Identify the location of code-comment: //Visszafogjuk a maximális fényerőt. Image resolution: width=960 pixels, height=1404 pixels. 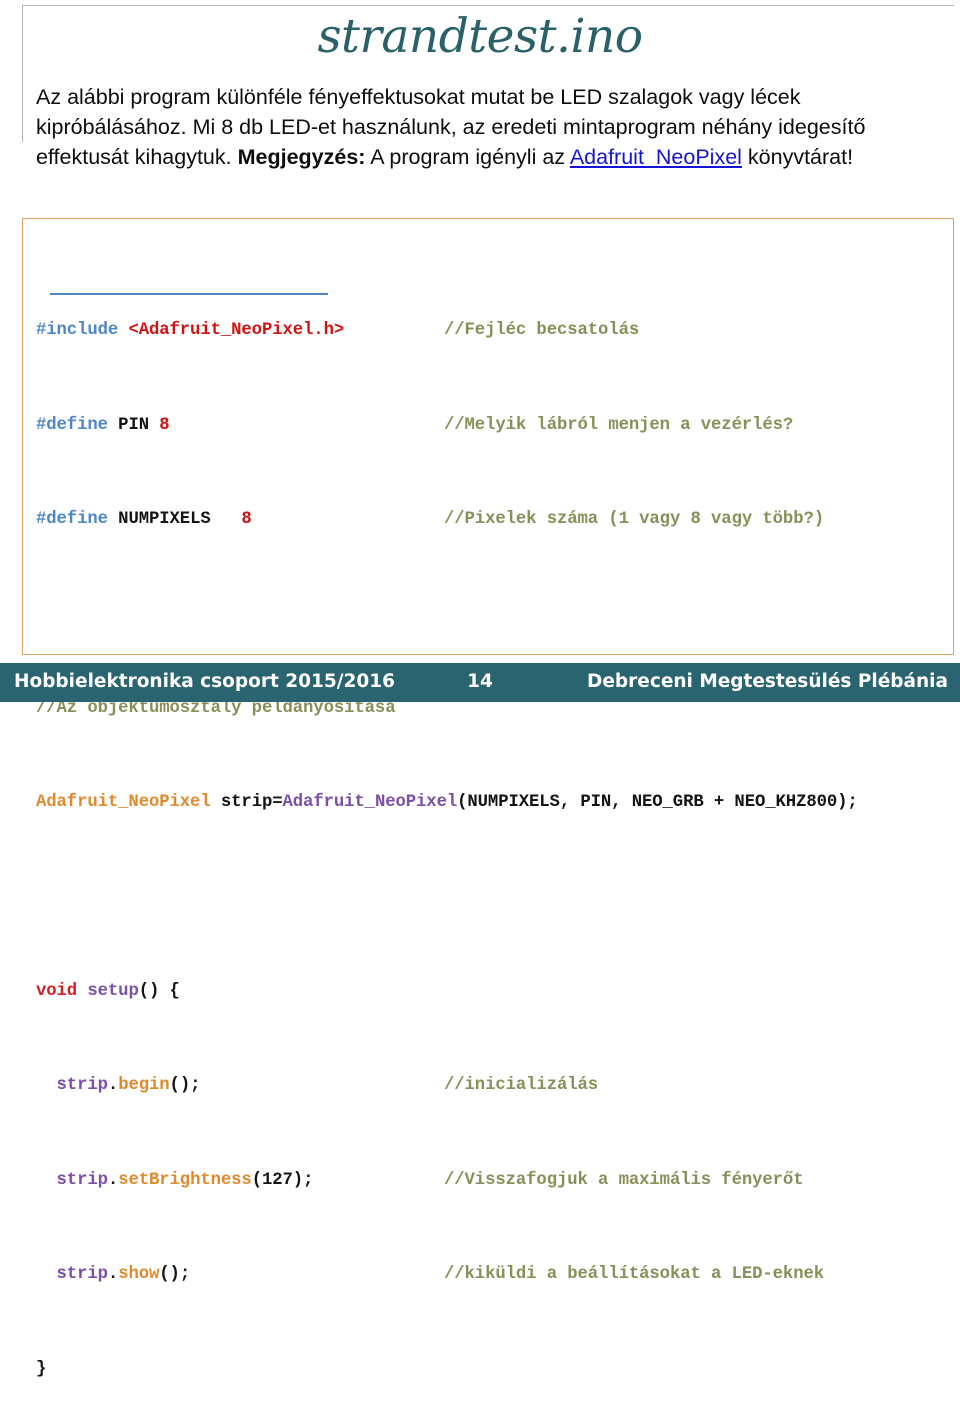
(624, 1180).